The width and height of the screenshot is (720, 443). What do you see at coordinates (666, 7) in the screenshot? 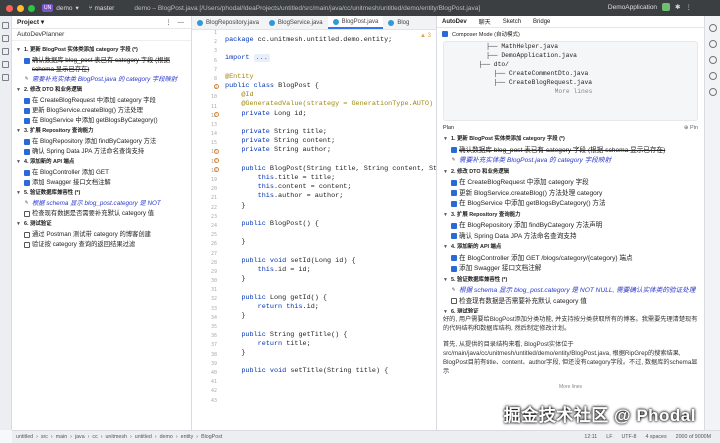
I see `run-icon` at bounding box center [666, 7].